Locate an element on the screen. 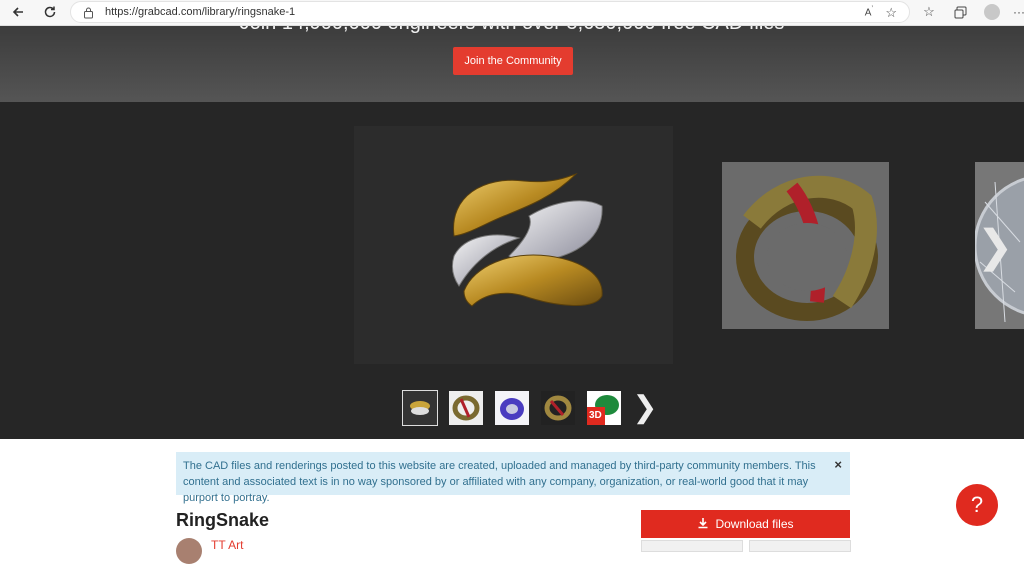  join-community-button: Join the Community is located at coordinates (513, 61).